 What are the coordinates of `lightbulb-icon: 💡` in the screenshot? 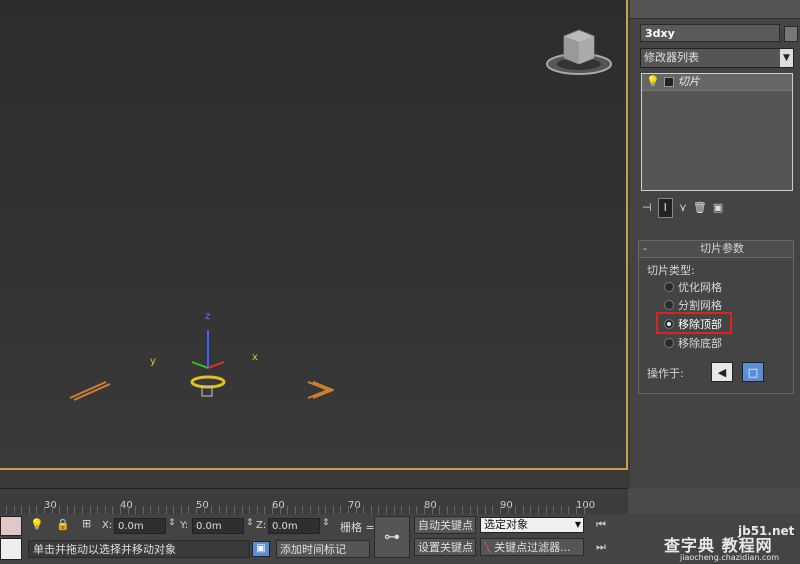 It's located at (653, 82).